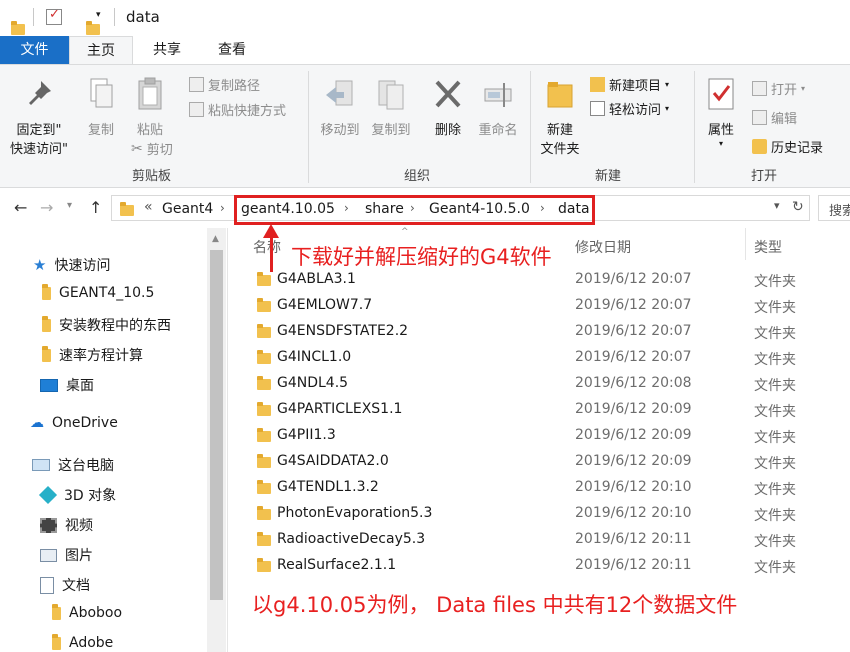  Describe the element at coordinates (232, 50) in the screenshot. I see `tab-view: 查看` at that location.